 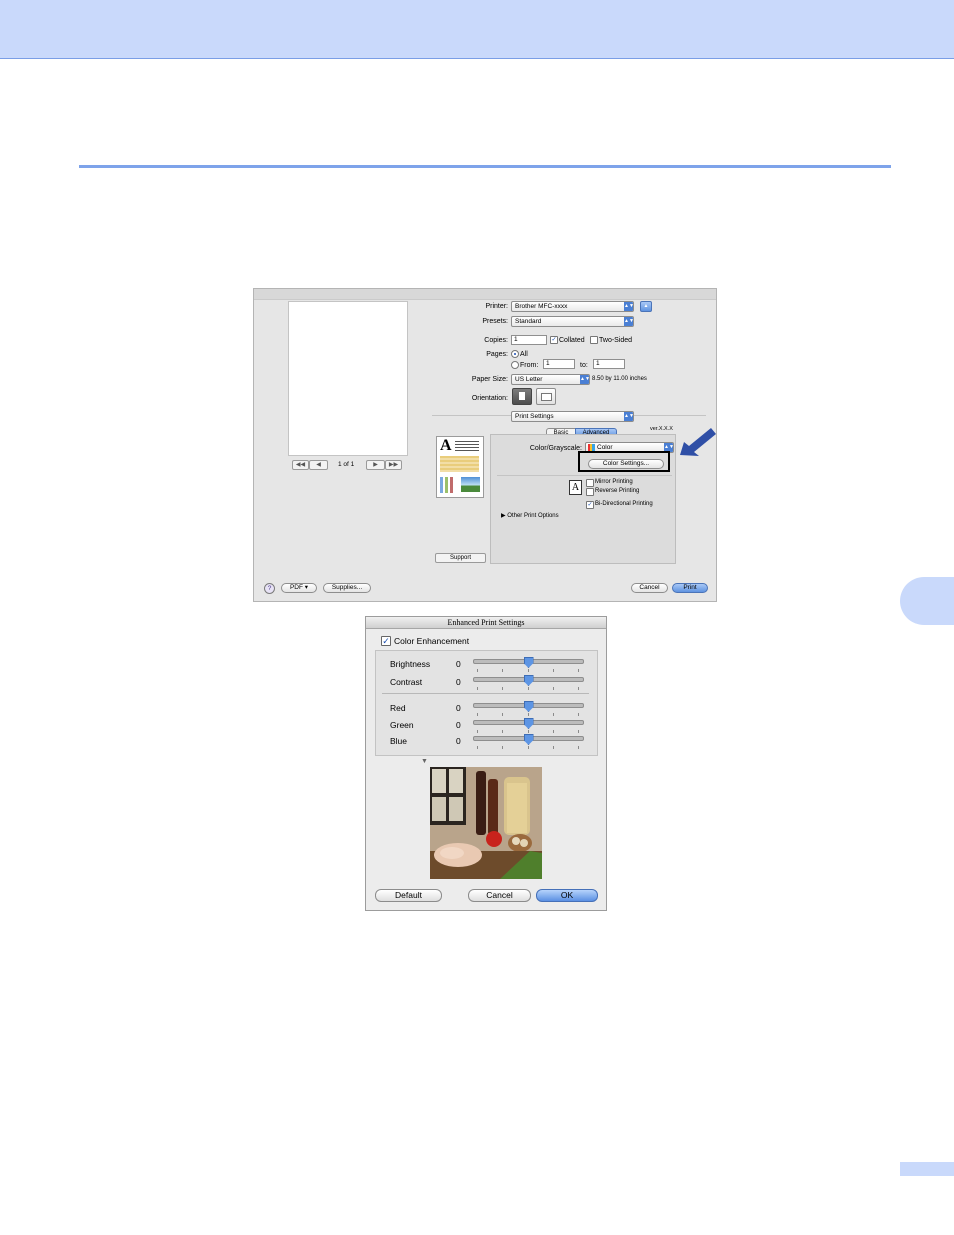 What do you see at coordinates (496, 306) in the screenshot?
I see `printer-label: Printer:` at bounding box center [496, 306].